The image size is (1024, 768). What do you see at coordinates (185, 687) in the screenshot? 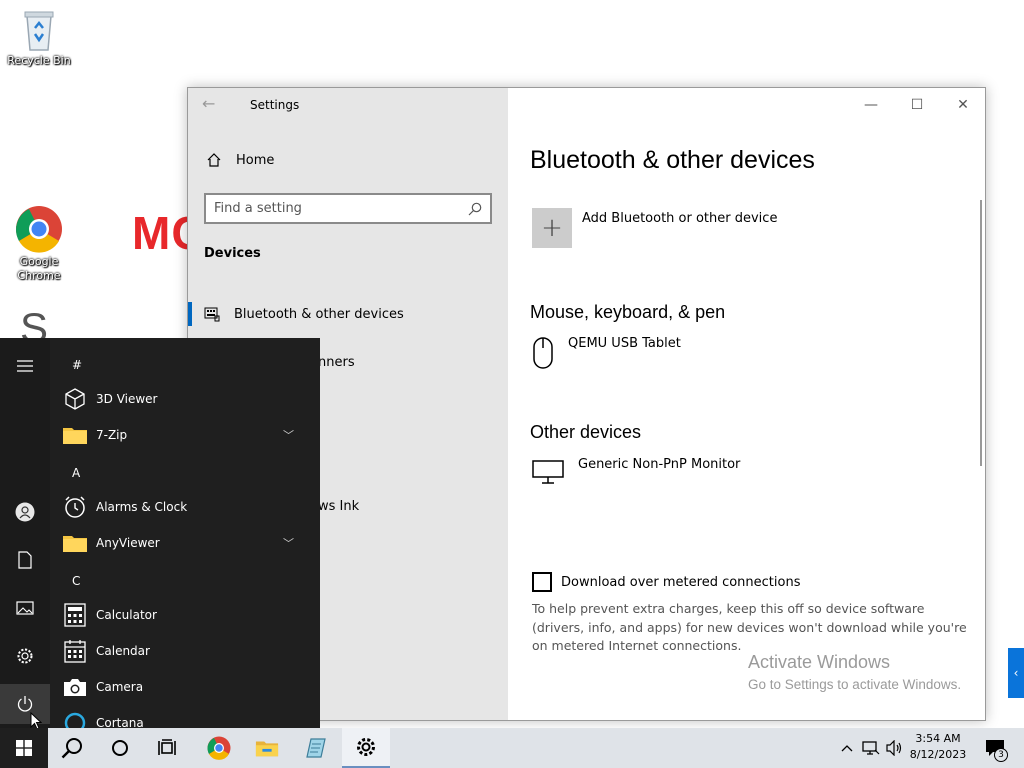
I see `app-item-camera: Camera` at bounding box center [185, 687].